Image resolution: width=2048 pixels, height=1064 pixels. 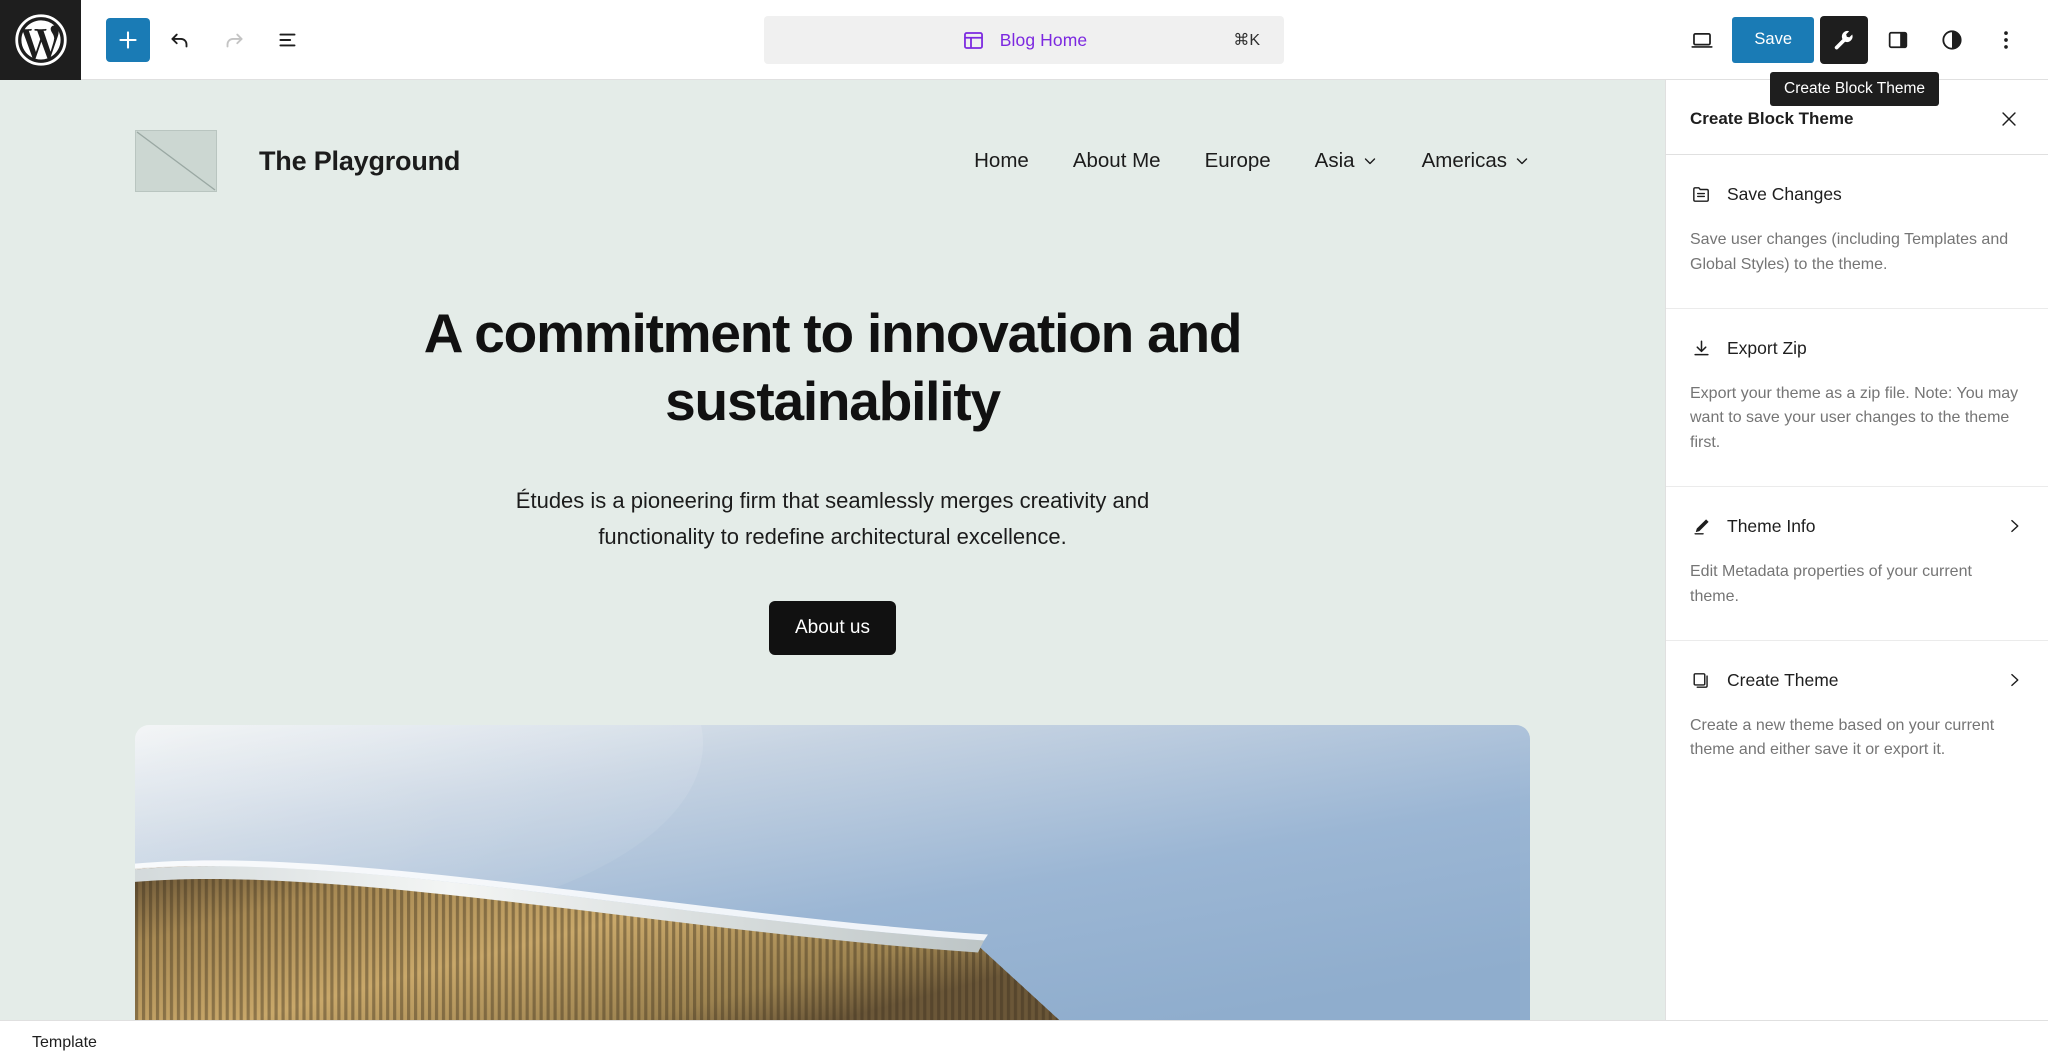 I want to click on site-title: The Playground, so click(x=359, y=161).